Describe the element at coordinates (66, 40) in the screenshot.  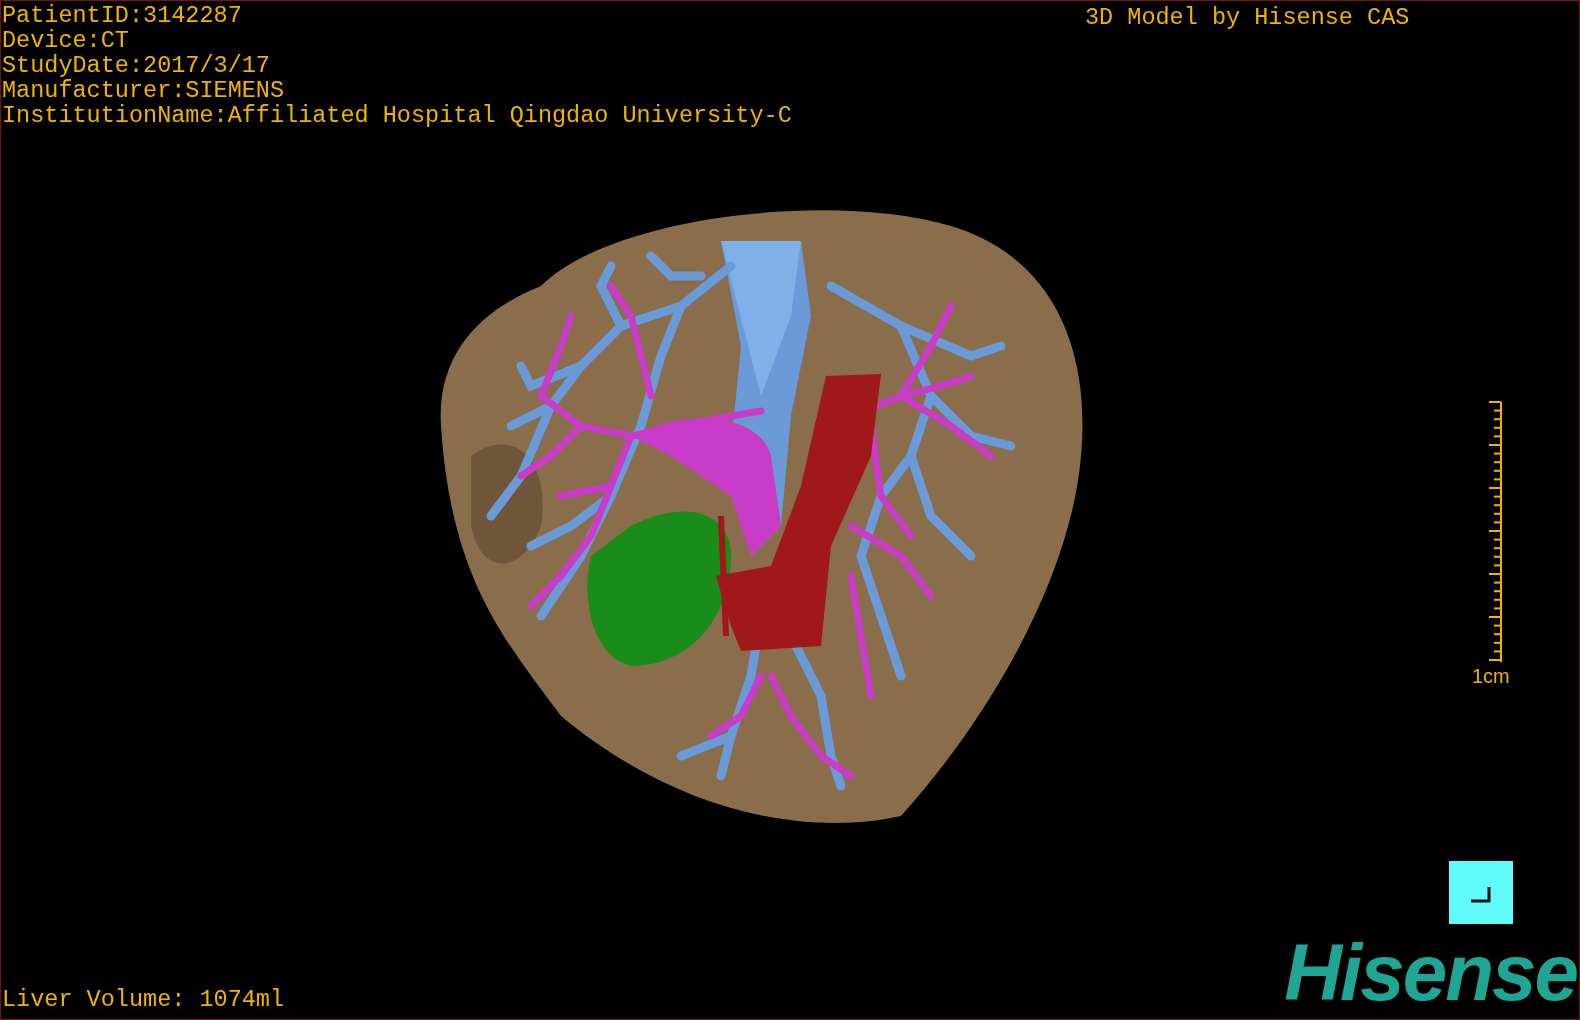
I see `patient-info-text: Device:CT` at that location.